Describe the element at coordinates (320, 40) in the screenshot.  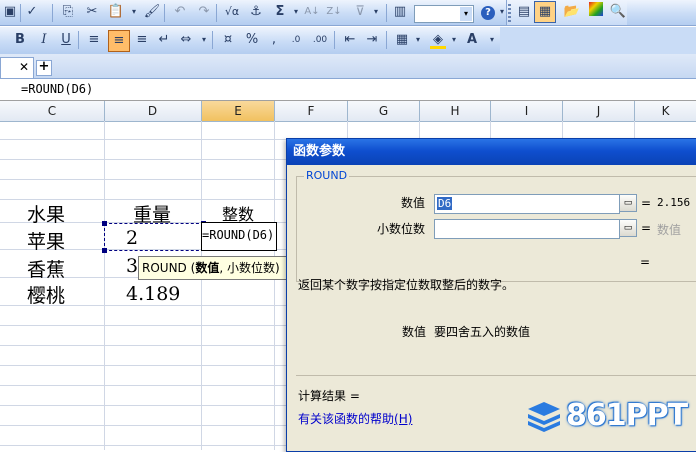
I see `decrease-decimal-icon: .00` at that location.